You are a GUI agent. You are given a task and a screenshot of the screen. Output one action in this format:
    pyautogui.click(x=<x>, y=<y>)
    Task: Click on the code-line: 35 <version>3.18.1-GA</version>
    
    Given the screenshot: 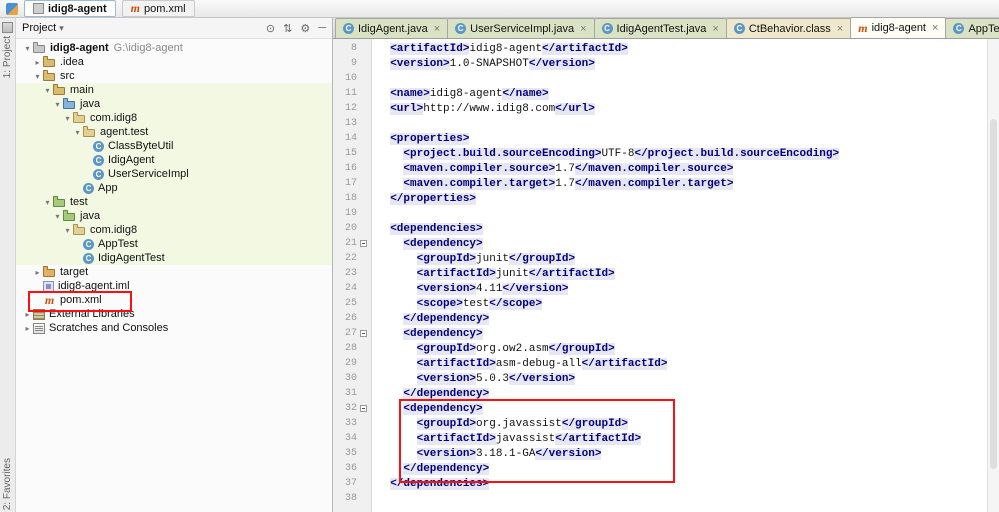 What is the action you would take?
    pyautogui.click(x=660, y=453)
    